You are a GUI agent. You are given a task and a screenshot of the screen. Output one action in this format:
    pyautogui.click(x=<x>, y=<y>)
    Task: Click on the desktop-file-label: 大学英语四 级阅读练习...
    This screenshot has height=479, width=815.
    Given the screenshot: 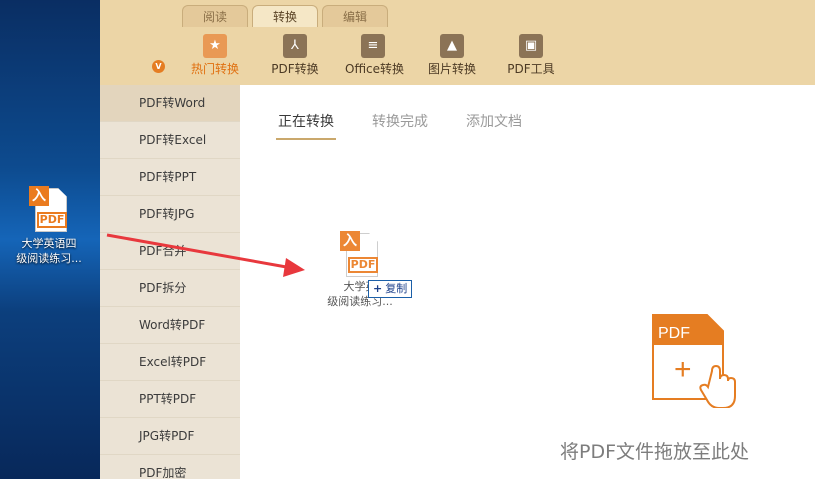 What is the action you would take?
    pyautogui.click(x=49, y=251)
    